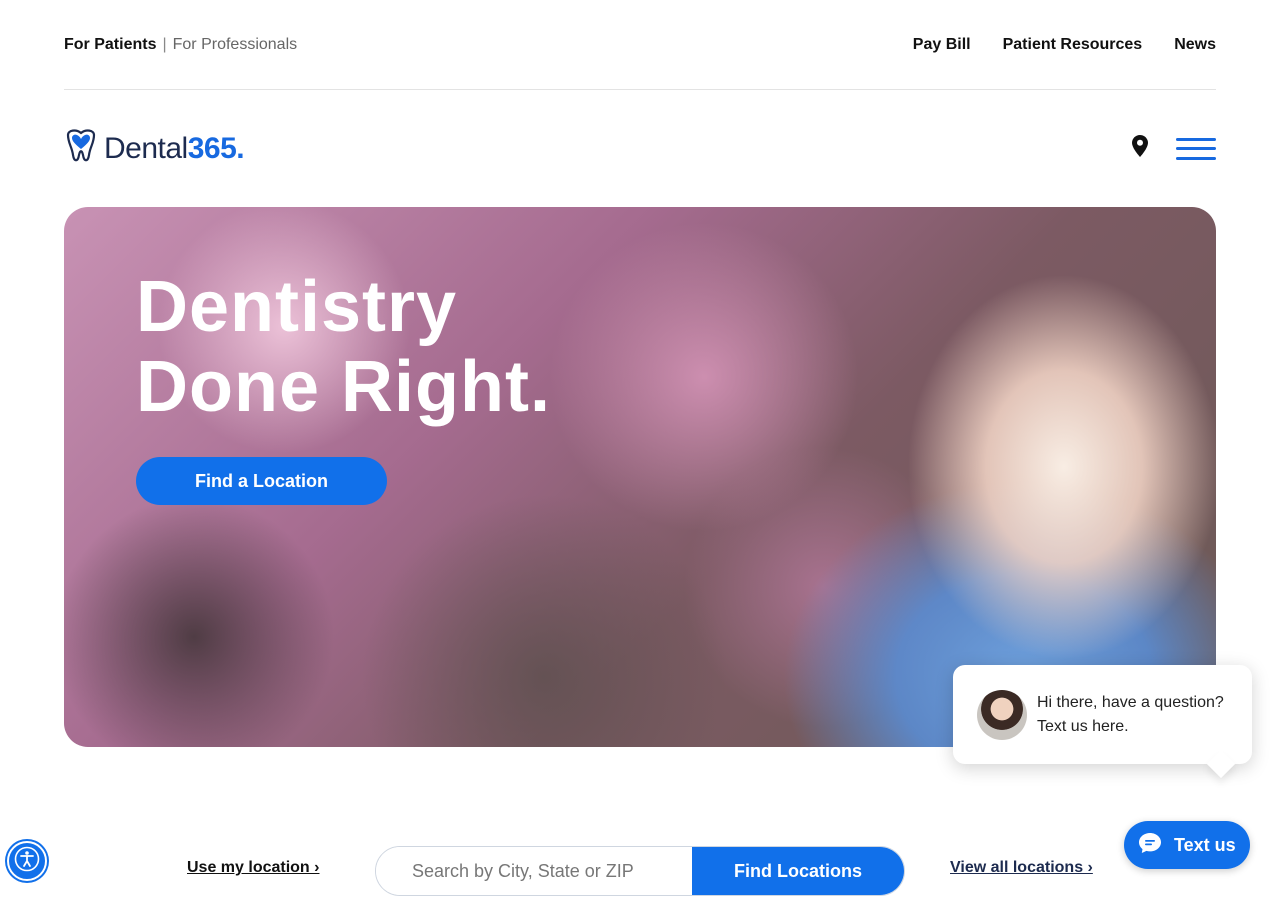  What do you see at coordinates (942, 45) in the screenshot?
I see `pay-bill-link: Pay Bill` at bounding box center [942, 45].